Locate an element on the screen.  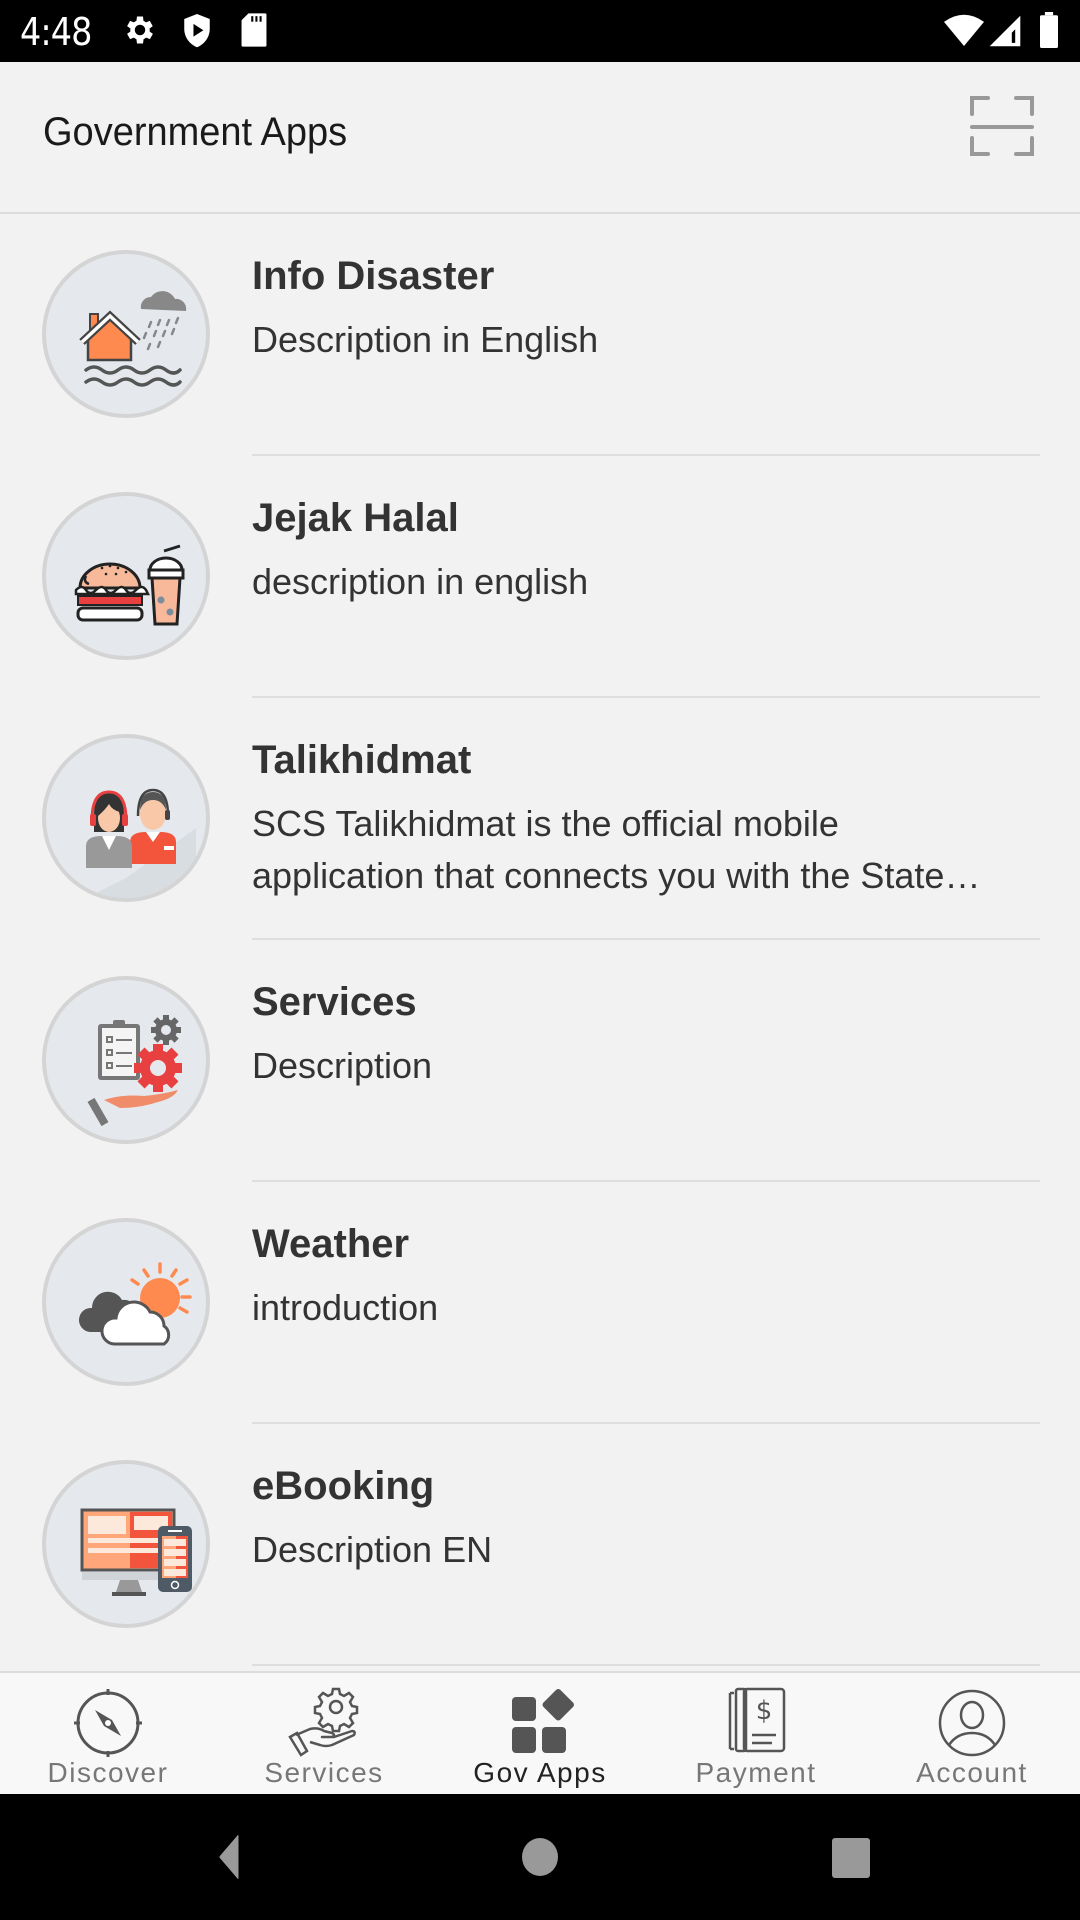
list-item-weather: Weather introduction is located at coordinates (540, 1303).